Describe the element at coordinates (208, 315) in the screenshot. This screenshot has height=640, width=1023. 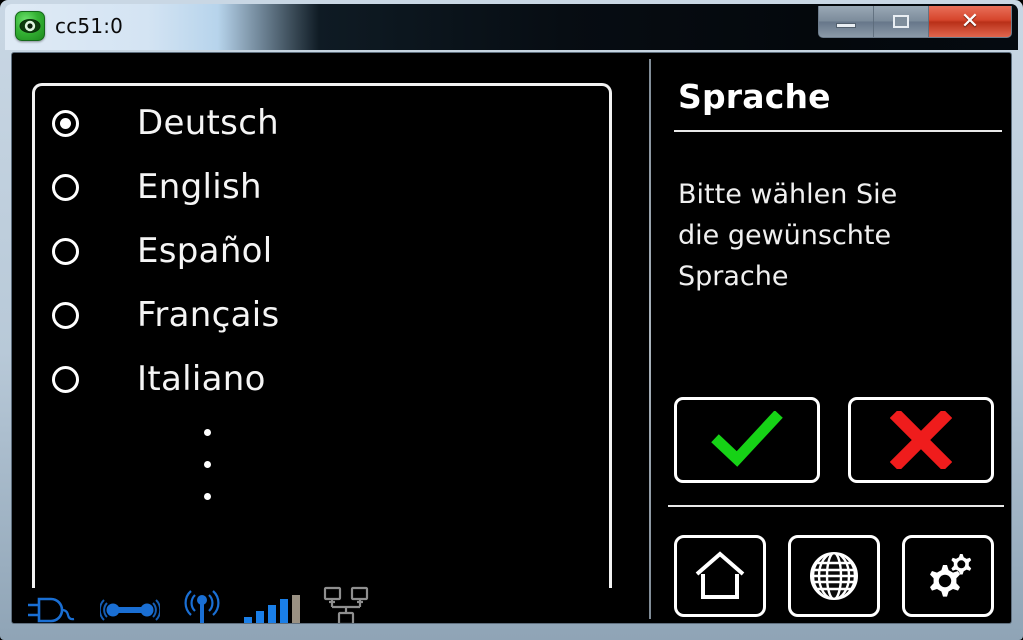
I see `language-label: Français` at that location.